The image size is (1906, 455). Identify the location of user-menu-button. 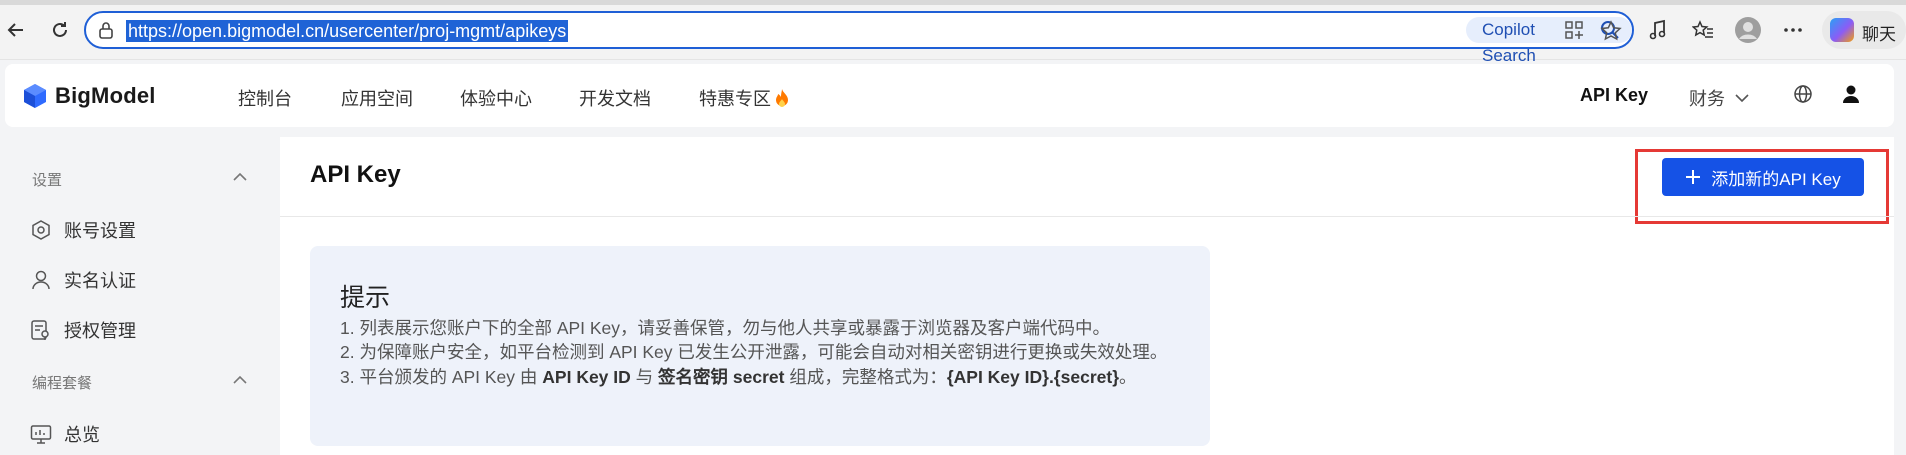
(1851, 96).